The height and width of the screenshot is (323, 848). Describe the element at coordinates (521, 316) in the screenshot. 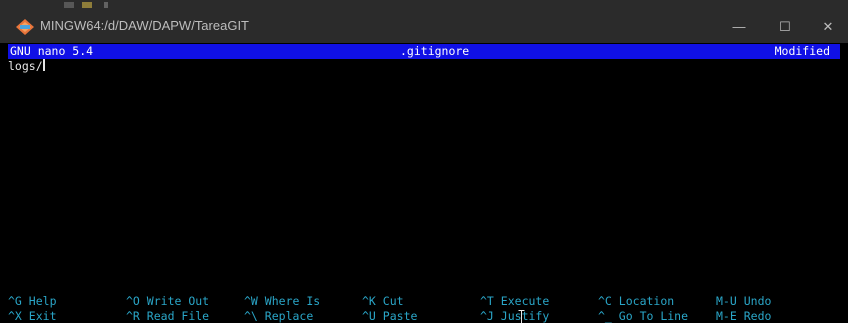

I see `text-cursor-icon` at that location.